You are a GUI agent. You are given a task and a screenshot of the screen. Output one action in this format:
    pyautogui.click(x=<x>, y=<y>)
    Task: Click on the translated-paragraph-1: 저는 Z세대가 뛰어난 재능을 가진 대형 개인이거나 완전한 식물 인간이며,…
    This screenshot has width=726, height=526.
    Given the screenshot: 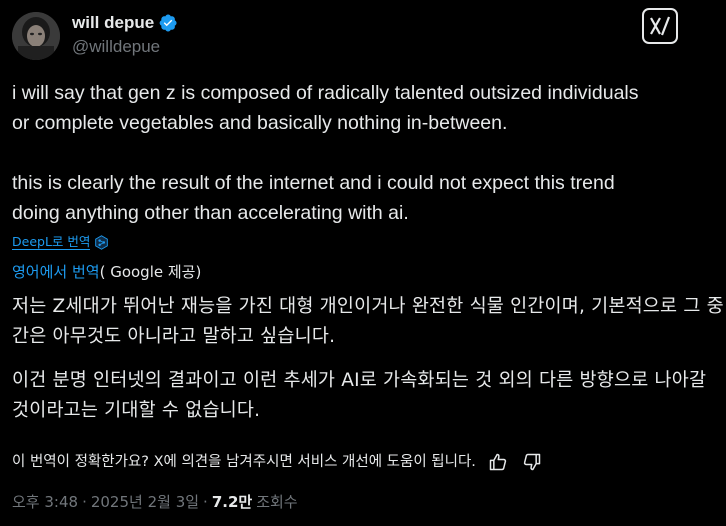 What is the action you would take?
    pyautogui.click(x=368, y=321)
    